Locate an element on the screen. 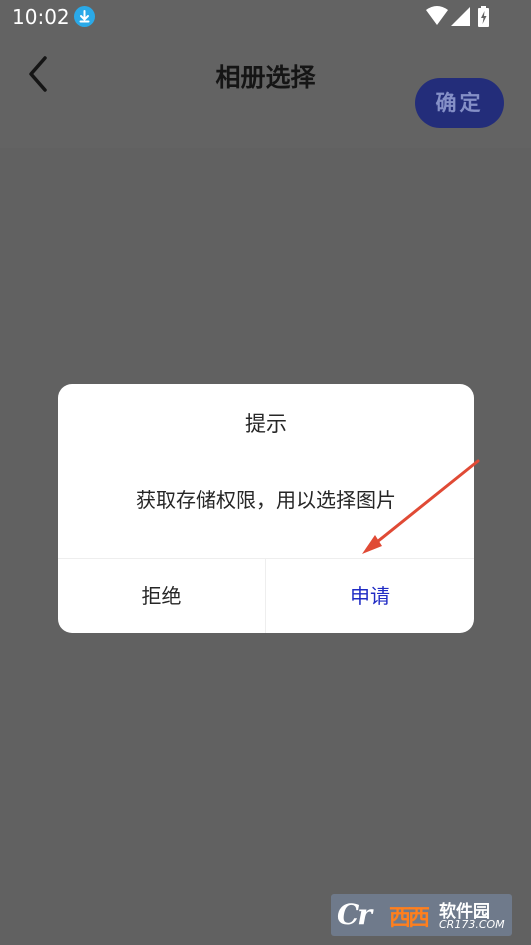 Image resolution: width=531 pixels, height=945 pixels. battery-charging-icon is located at coordinates (483, 16).